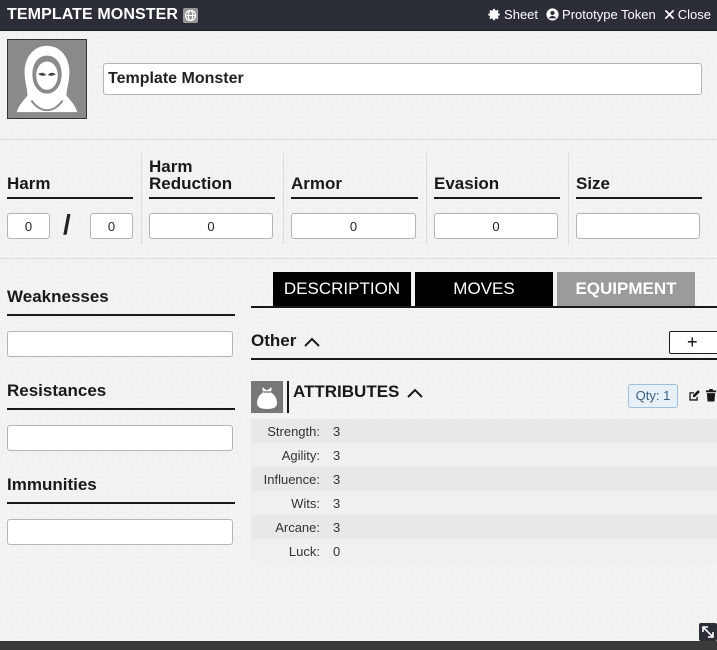 The width and height of the screenshot is (717, 650). I want to click on armor-group: Armor, so click(354, 199).